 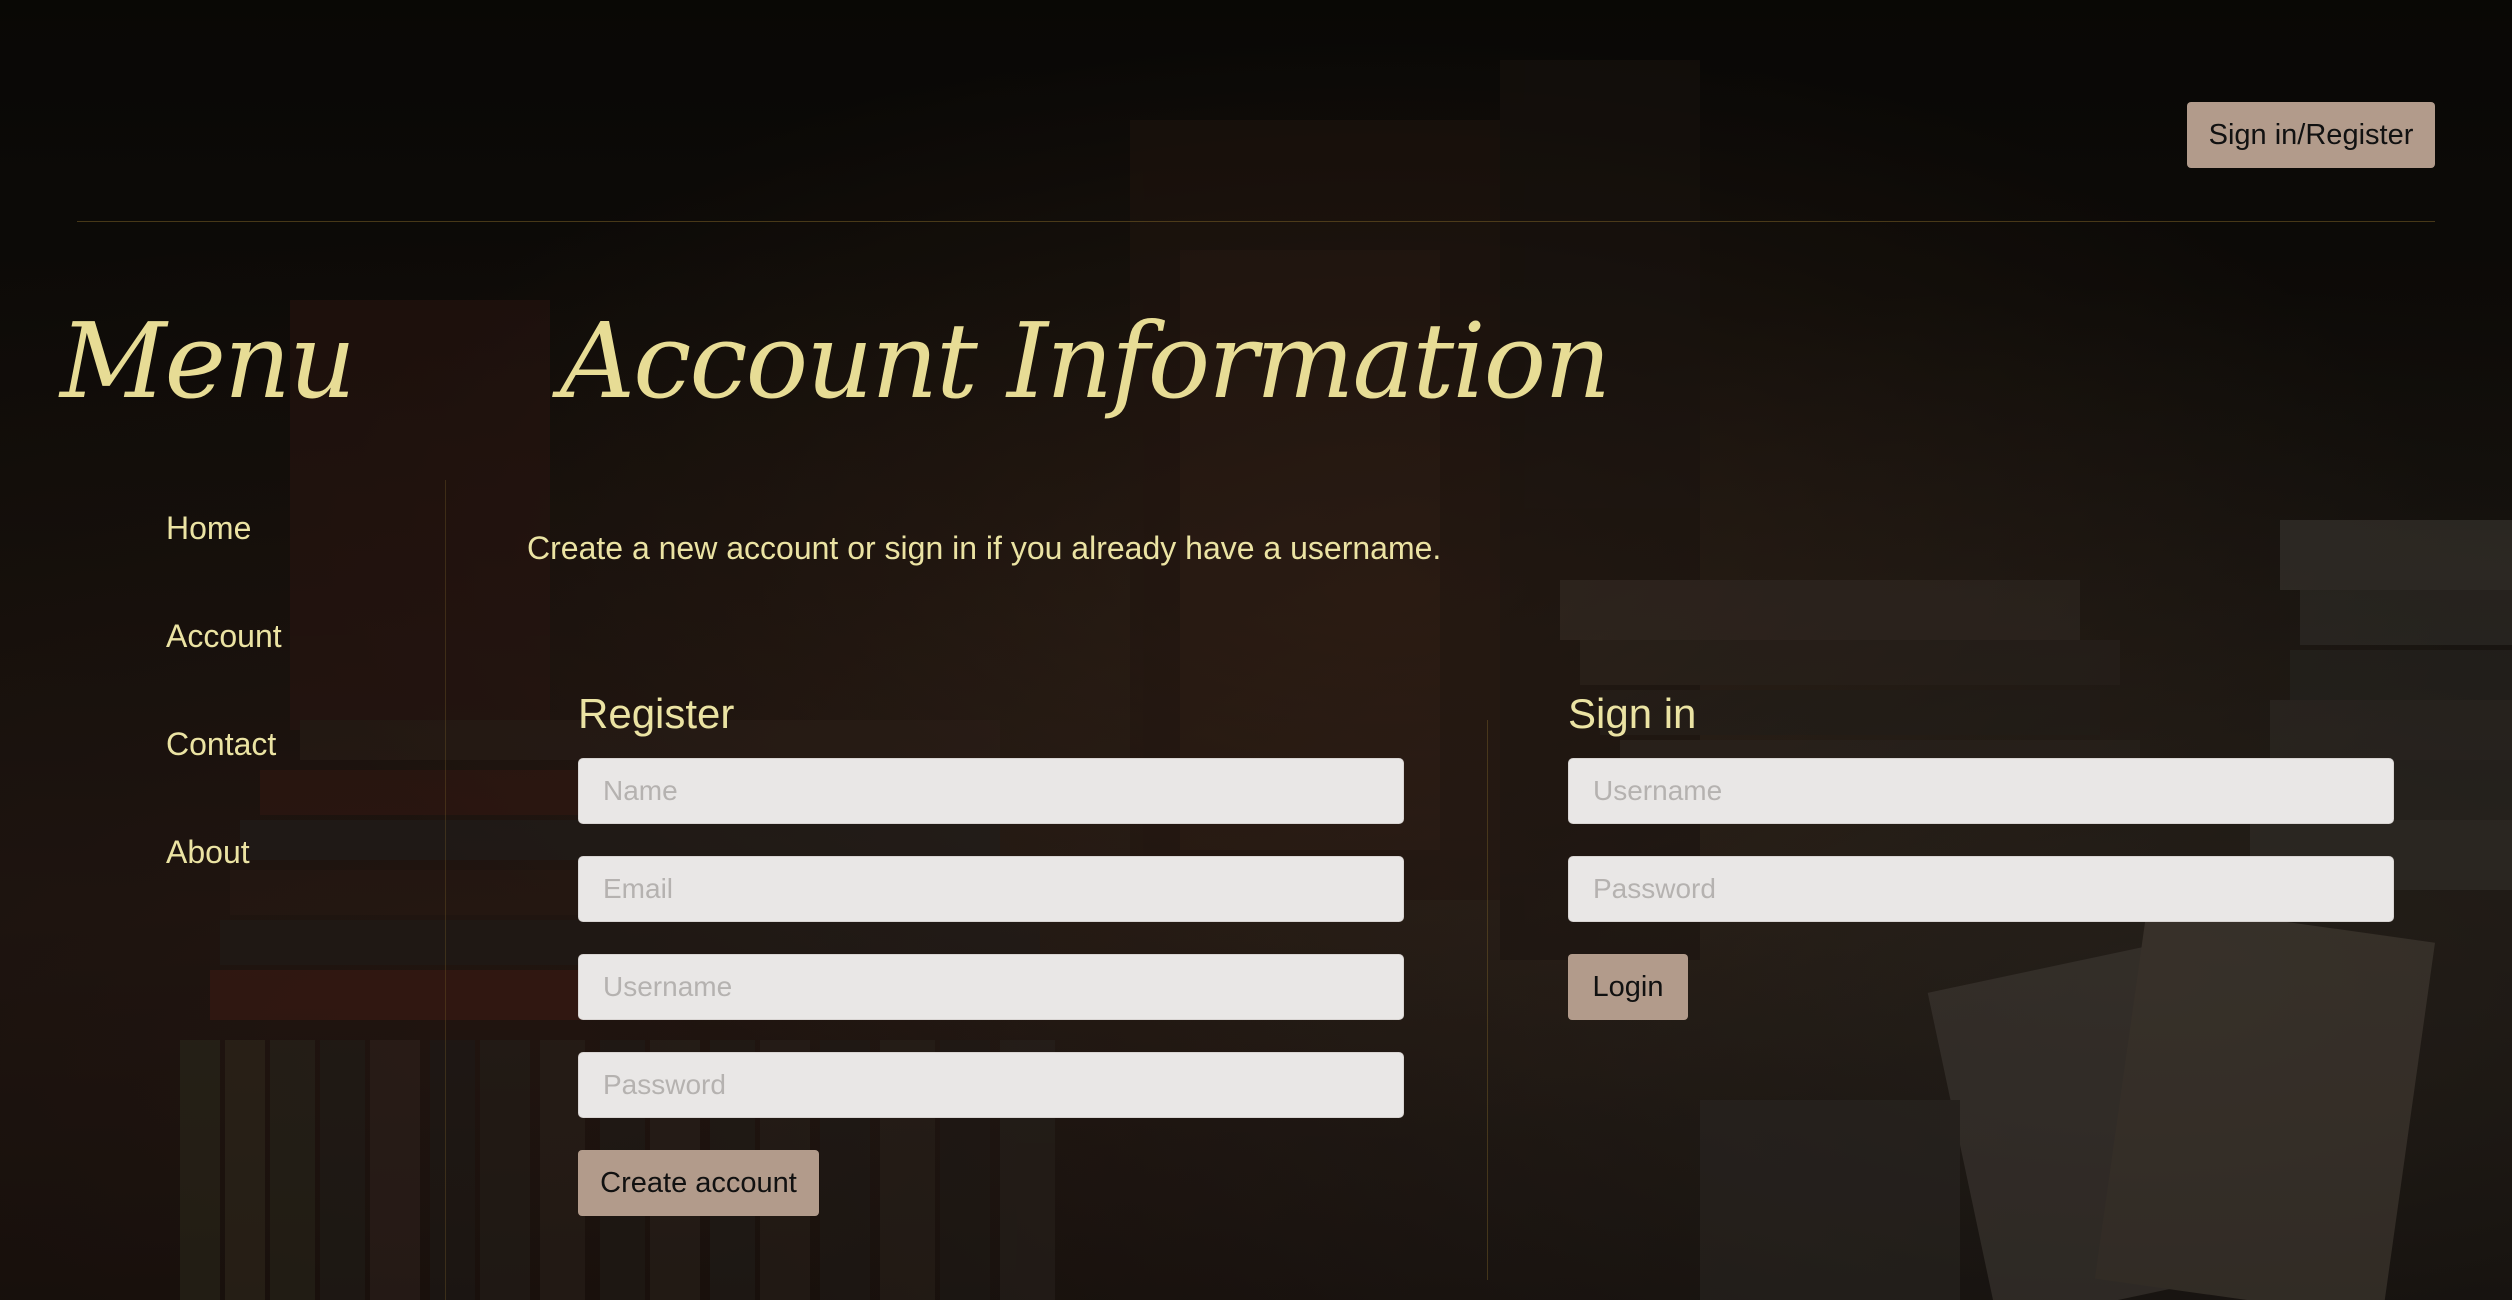 I want to click on signin-title: Sign in, so click(x=1632, y=713).